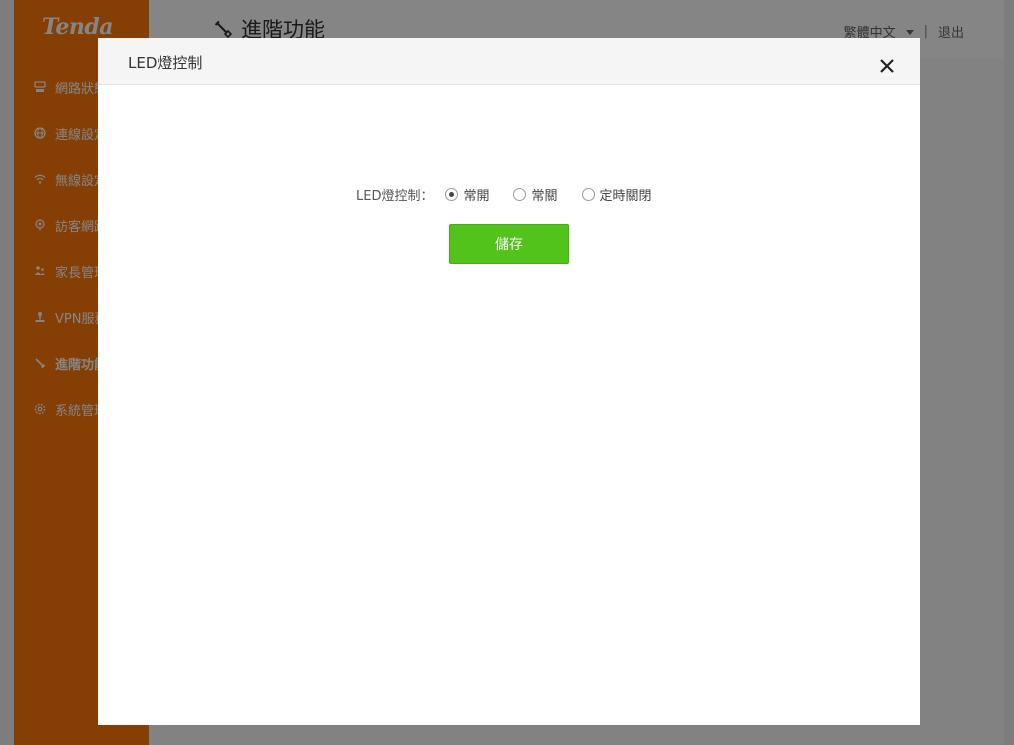 The width and height of the screenshot is (1014, 745). I want to click on radio-label: 常開, so click(476, 196).